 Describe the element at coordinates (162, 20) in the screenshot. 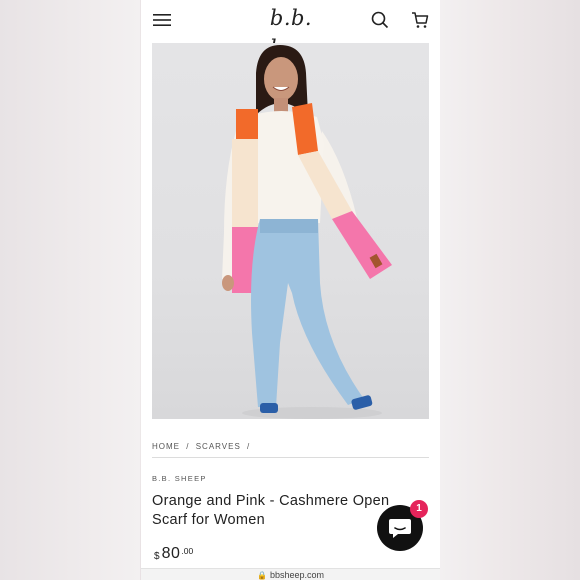

I see `hamburger-menu-icon` at that location.